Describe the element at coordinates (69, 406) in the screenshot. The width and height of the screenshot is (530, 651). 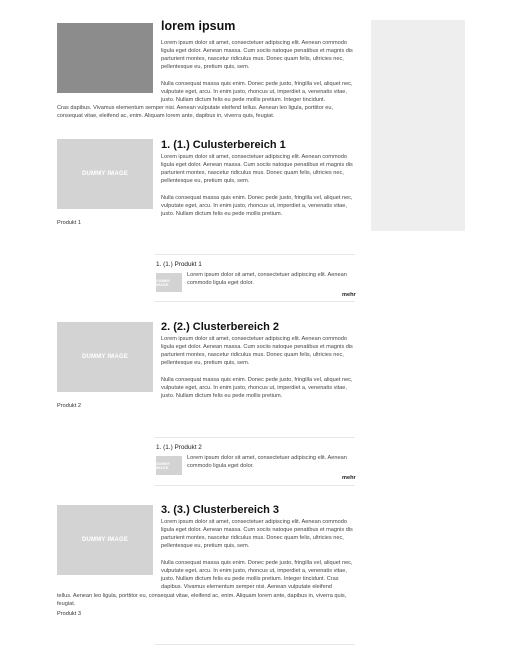
I see `cluster-2-product-label: Produkt 2` at that location.